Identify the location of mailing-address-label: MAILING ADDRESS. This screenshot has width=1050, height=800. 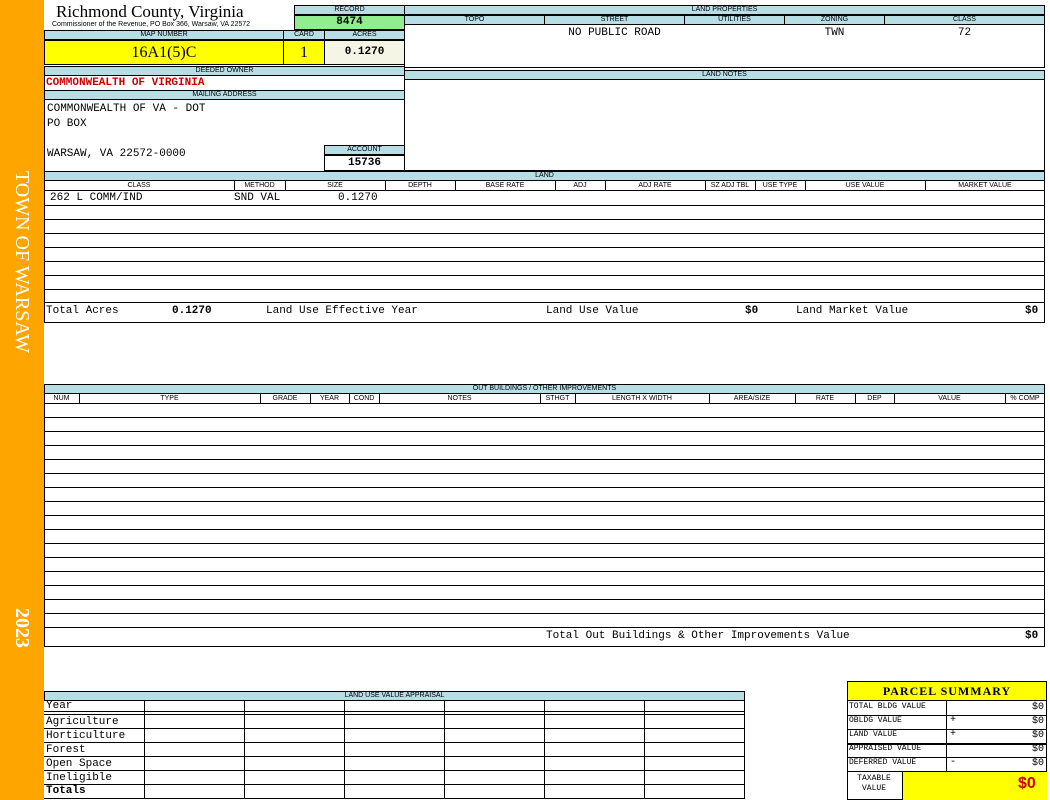
(224, 95).